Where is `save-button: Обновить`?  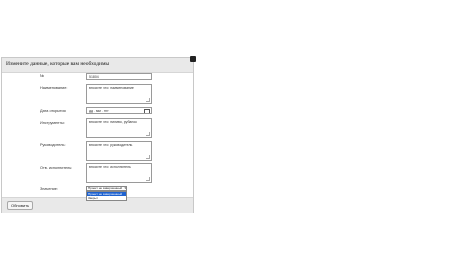
save-button: Обновить is located at coordinates (20, 205).